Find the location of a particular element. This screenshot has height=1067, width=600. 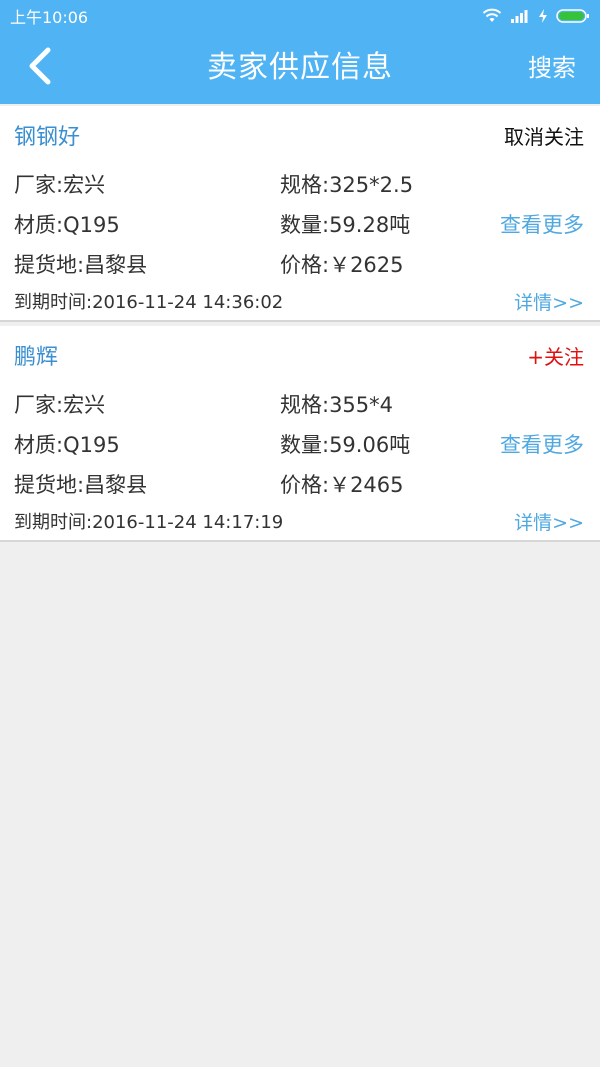

card-row: 材质:Q195 数量:59.06吨 查看更多 is located at coordinates (299, 444).